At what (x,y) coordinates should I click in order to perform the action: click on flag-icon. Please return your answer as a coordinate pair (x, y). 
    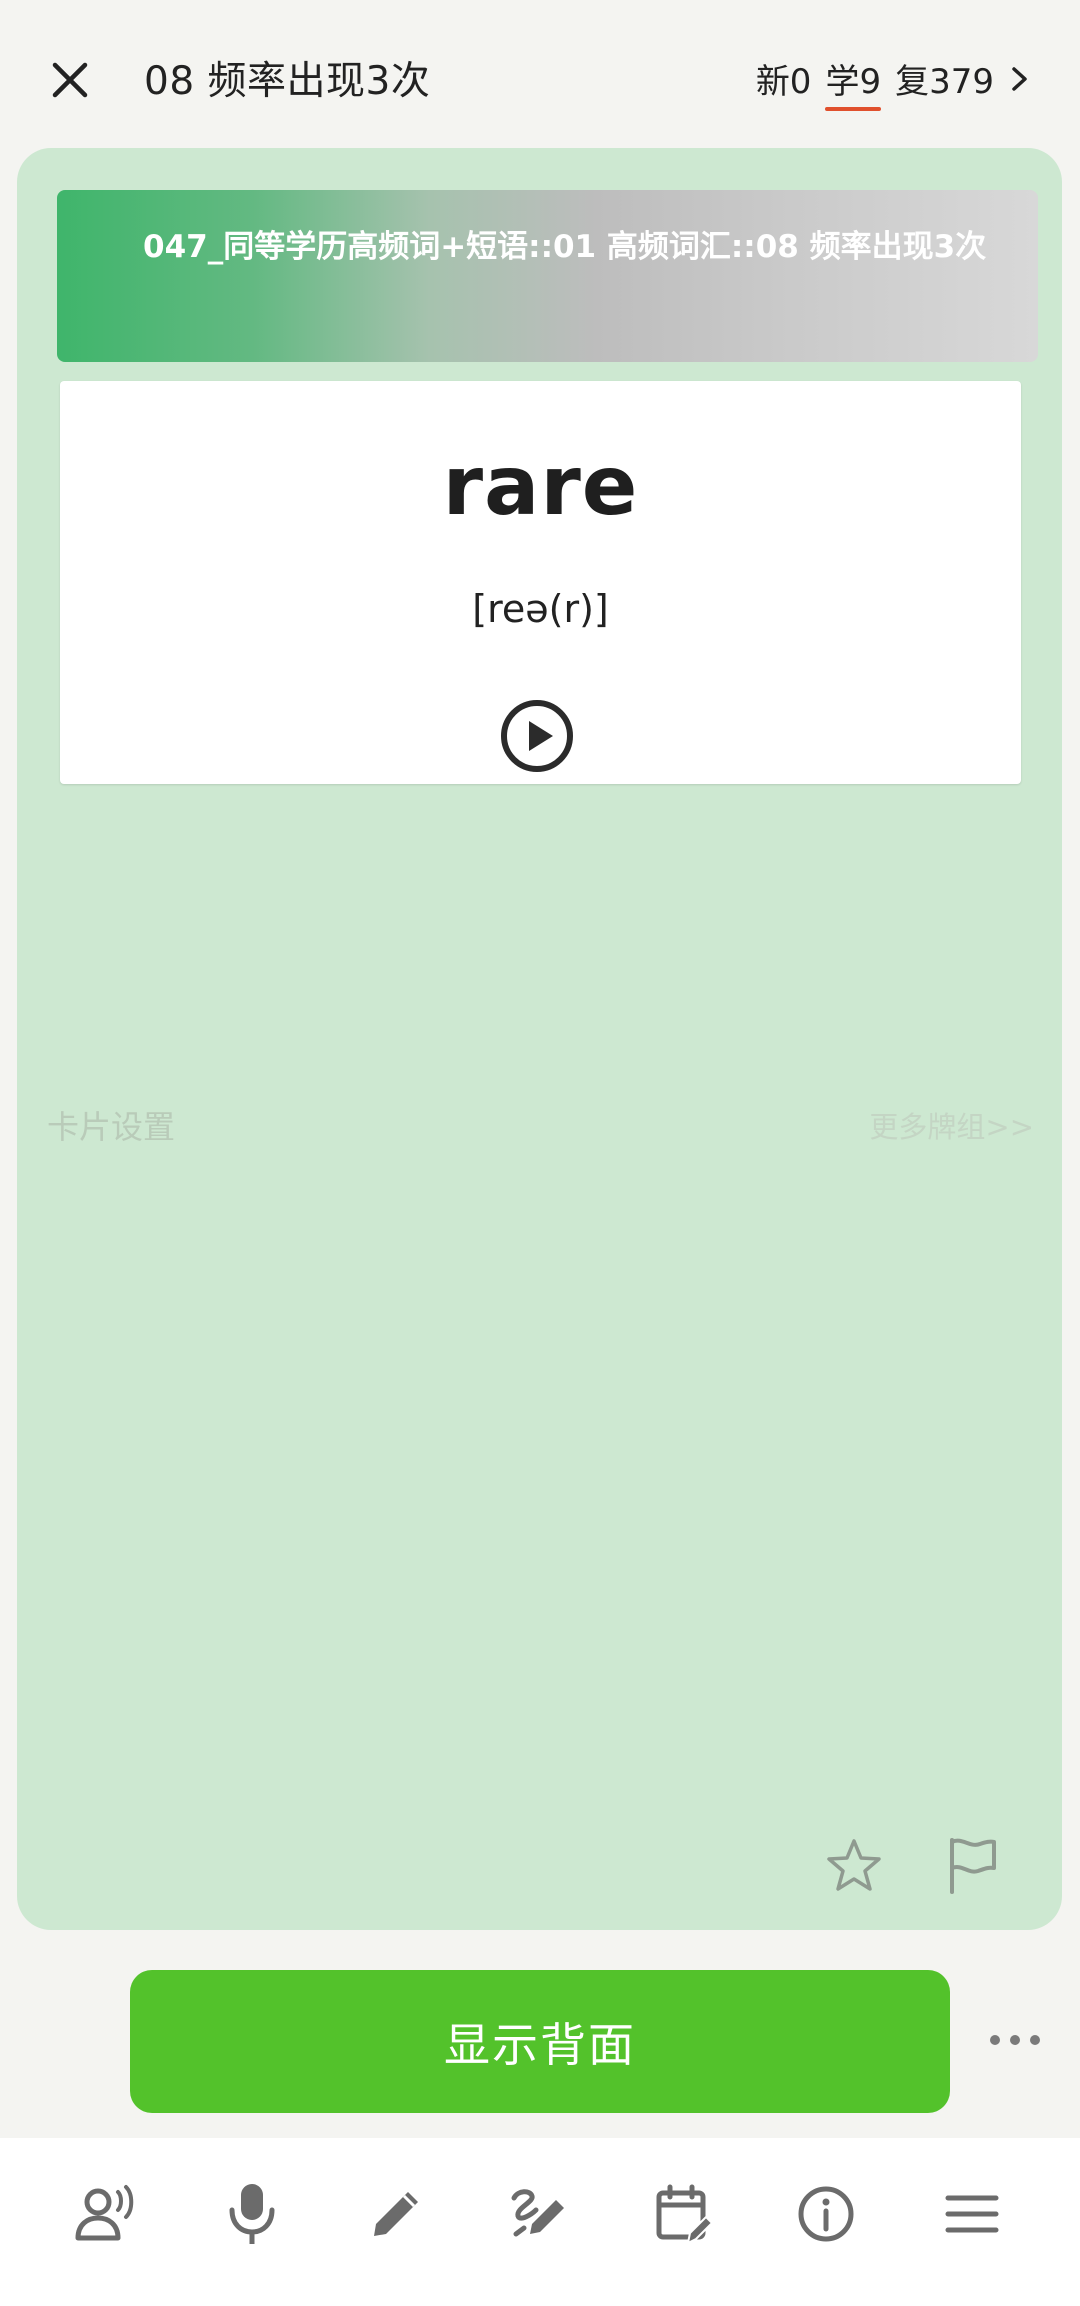
    Looking at the image, I should click on (973, 1866).